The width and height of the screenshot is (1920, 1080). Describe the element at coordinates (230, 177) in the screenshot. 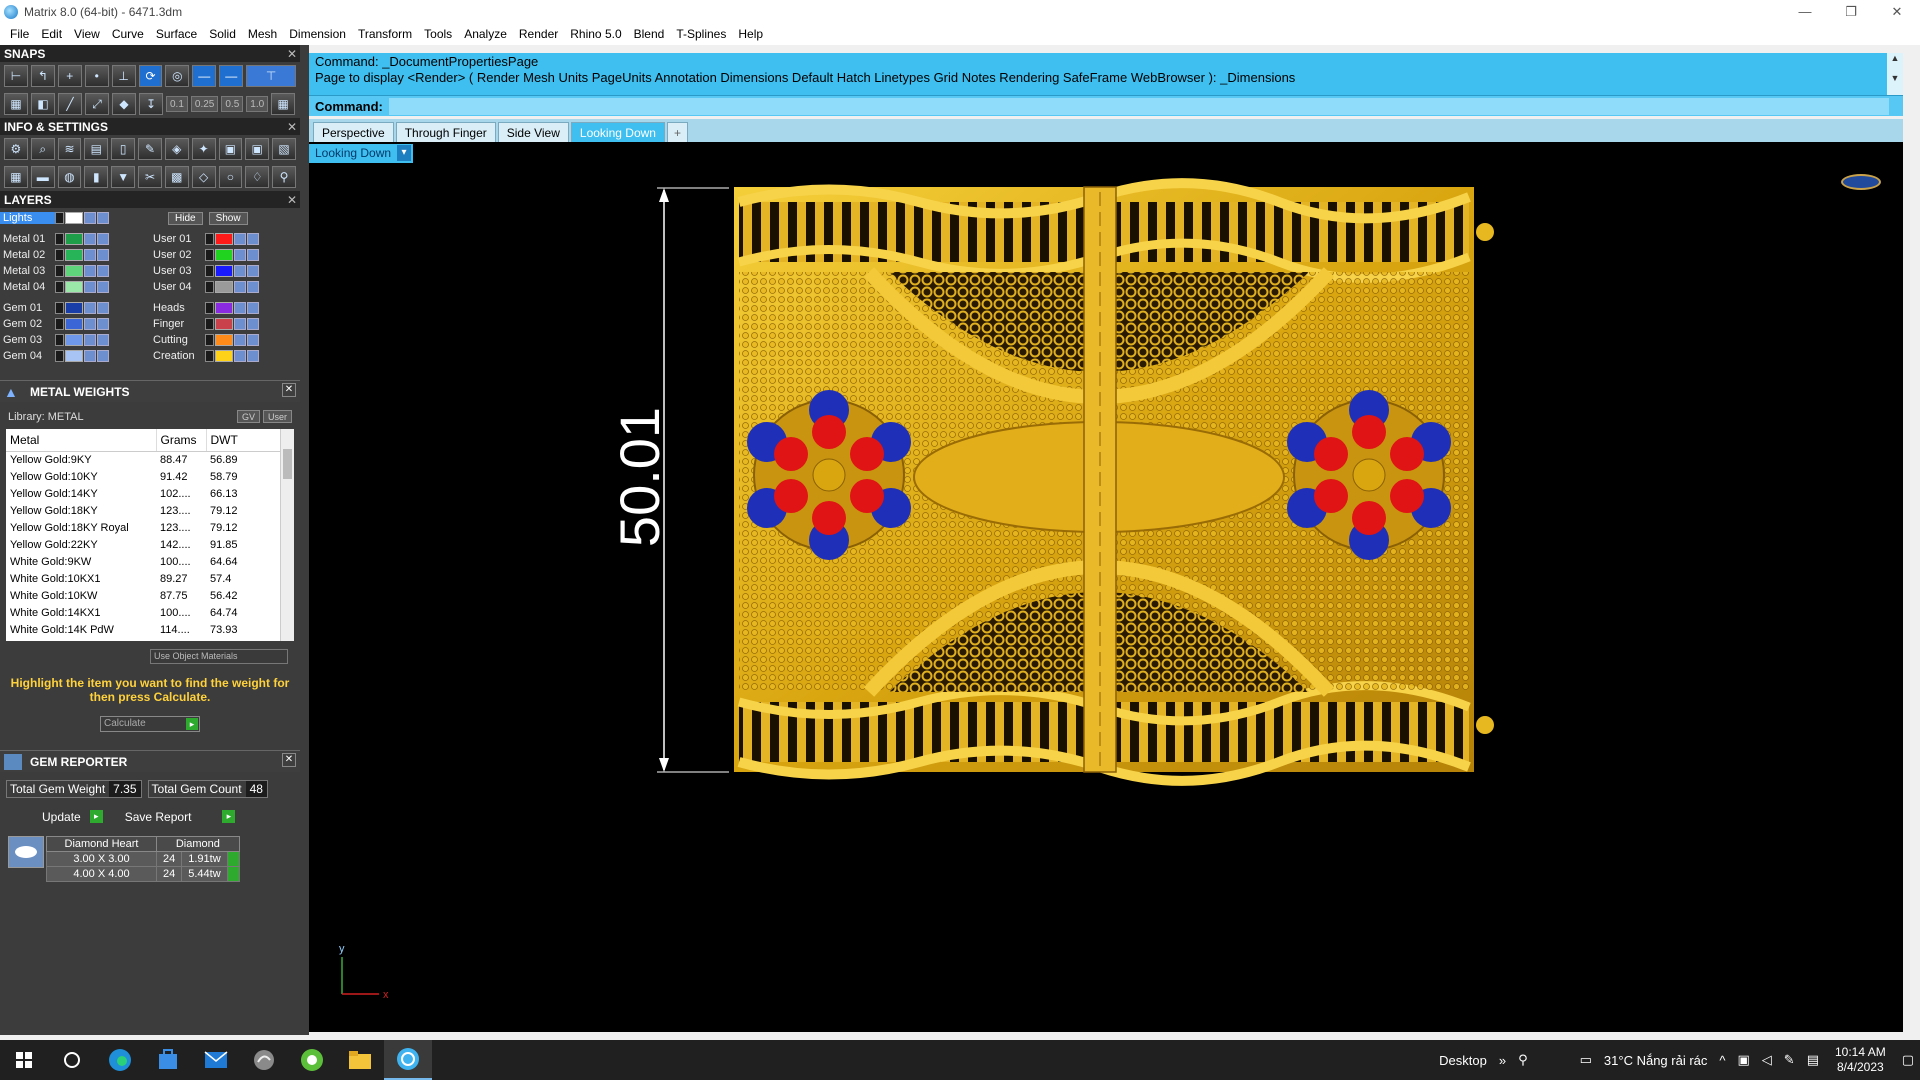

I see `ring-icon: ○` at that location.